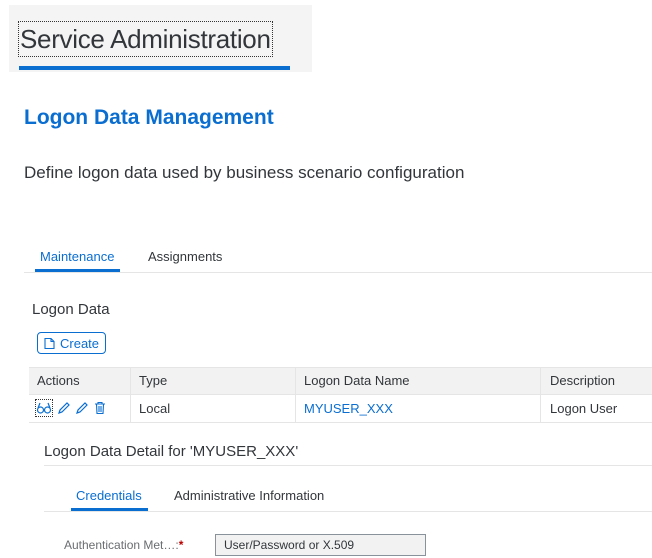 This screenshot has width=652, height=558. I want to click on column-header-actions: Actions, so click(58, 380).